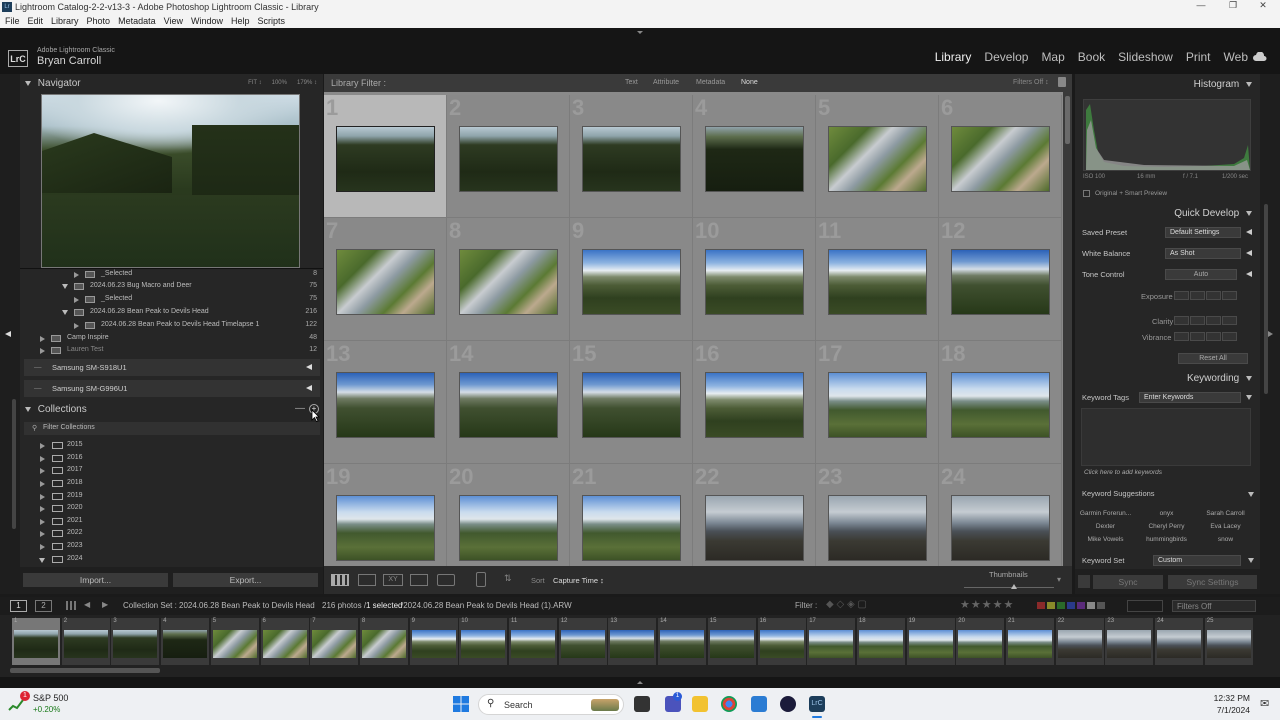  I want to click on collection-set-row: 2021, so click(171, 522).